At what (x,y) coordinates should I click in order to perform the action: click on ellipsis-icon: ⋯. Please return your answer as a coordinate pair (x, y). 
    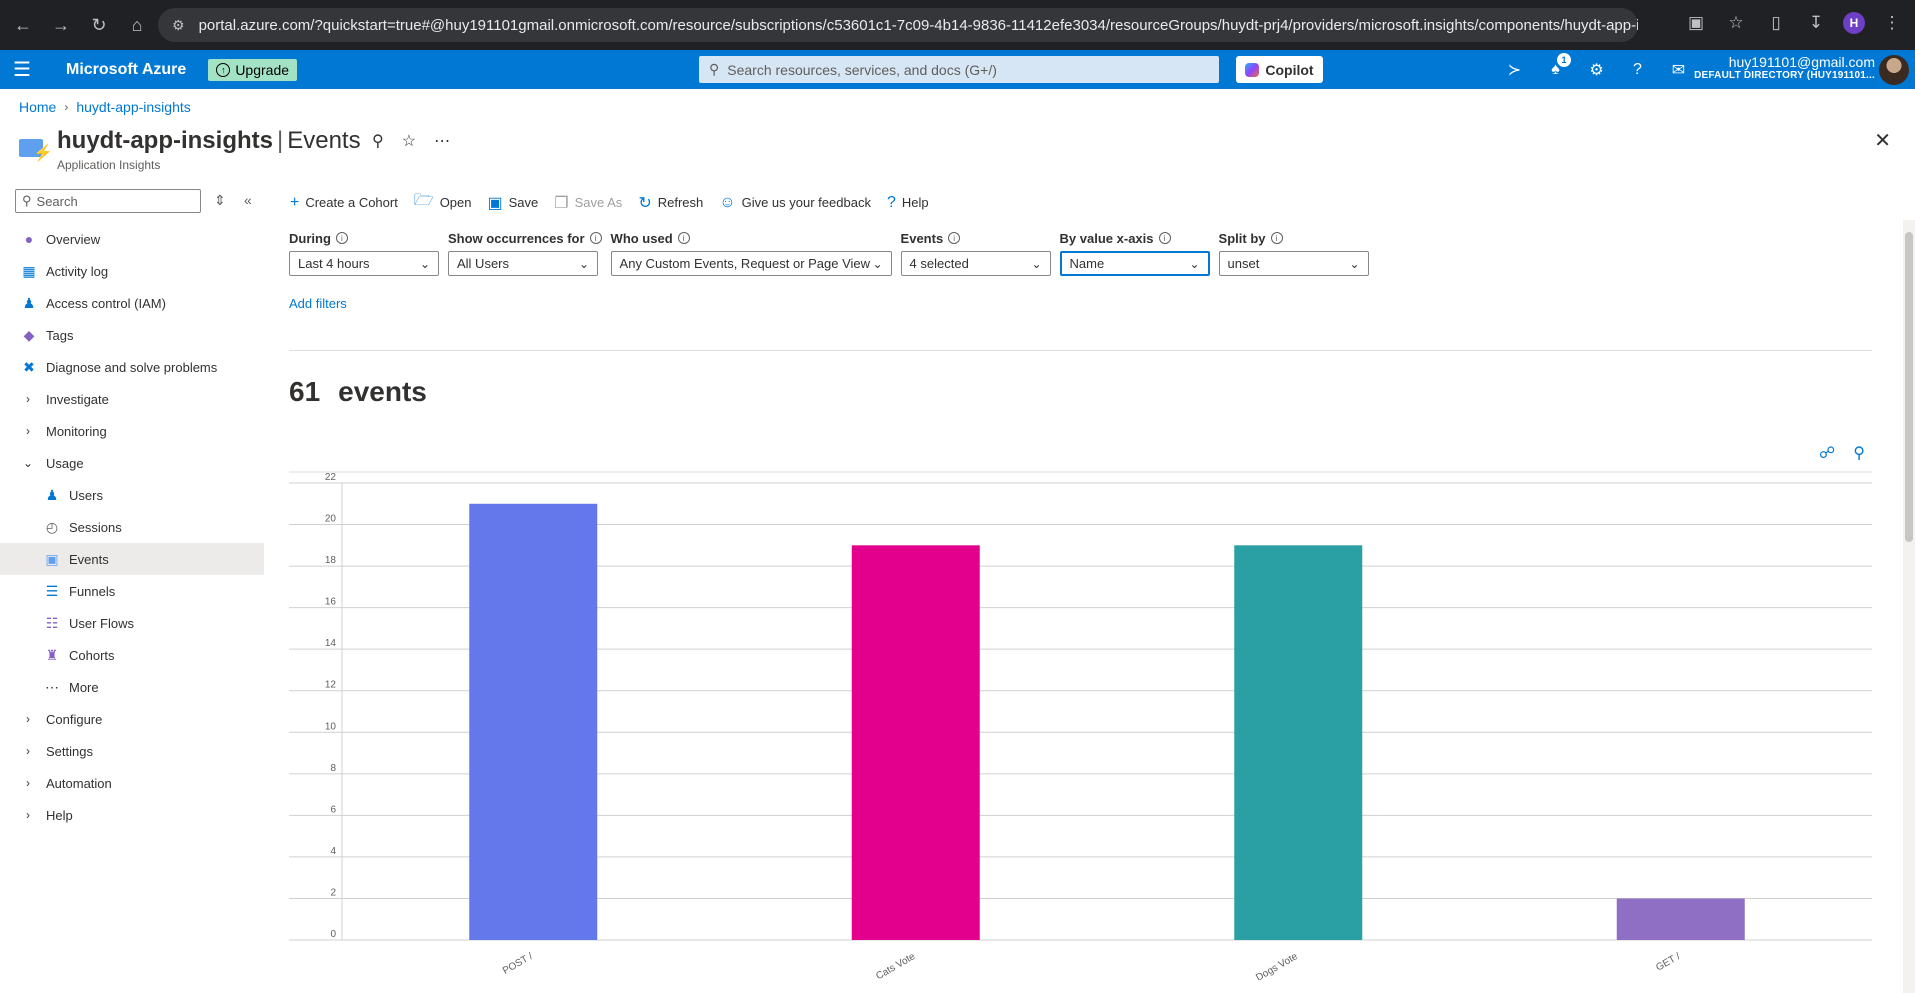
    Looking at the image, I should click on (52, 686).